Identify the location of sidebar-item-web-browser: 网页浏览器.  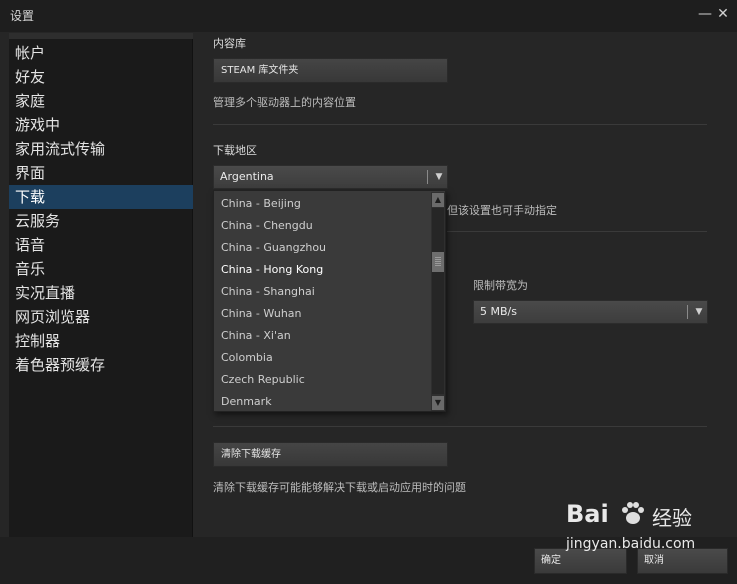
(101, 317).